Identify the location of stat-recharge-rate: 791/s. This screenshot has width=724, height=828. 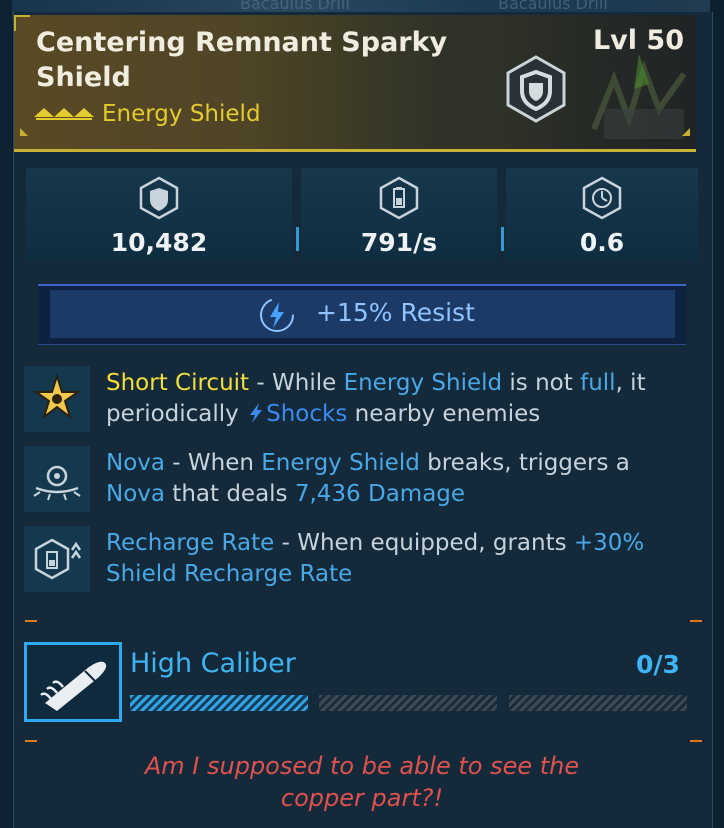
(399, 215).